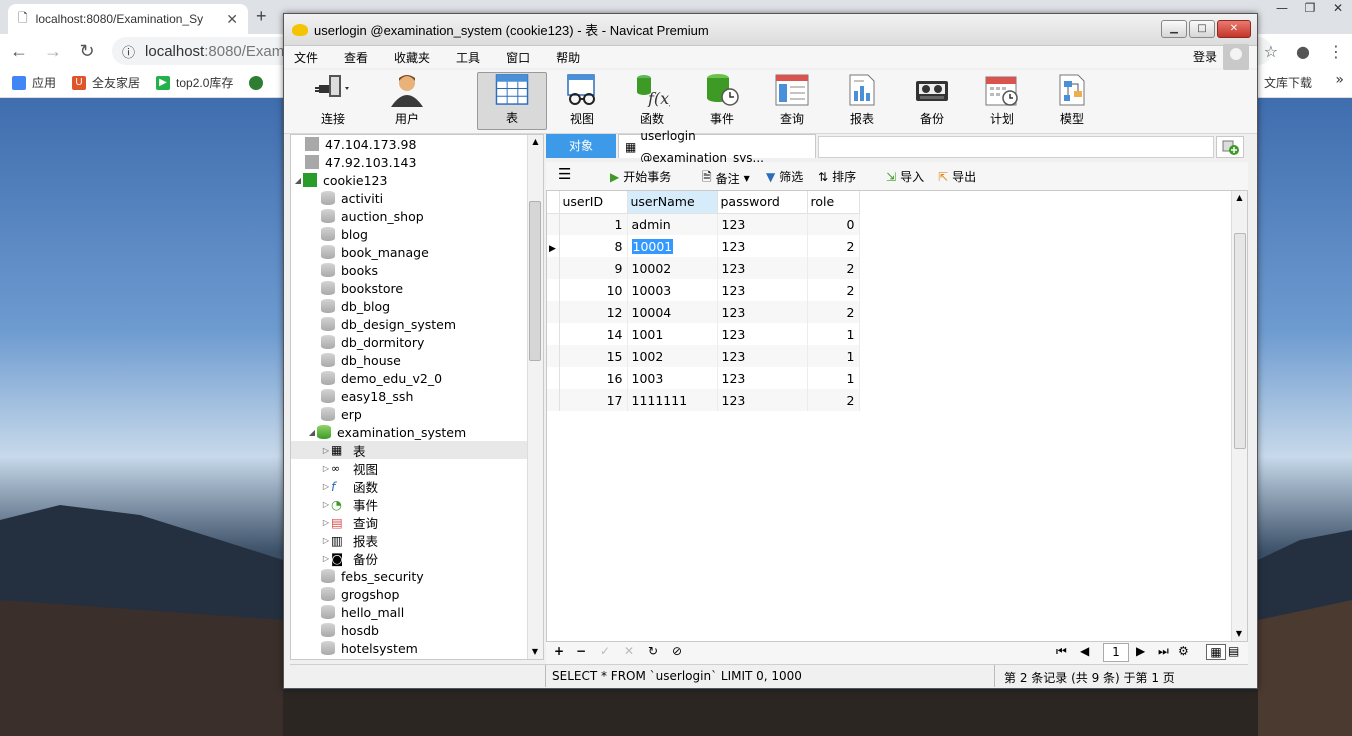  I want to click on close-tab-icon: ✕, so click(232, 19).